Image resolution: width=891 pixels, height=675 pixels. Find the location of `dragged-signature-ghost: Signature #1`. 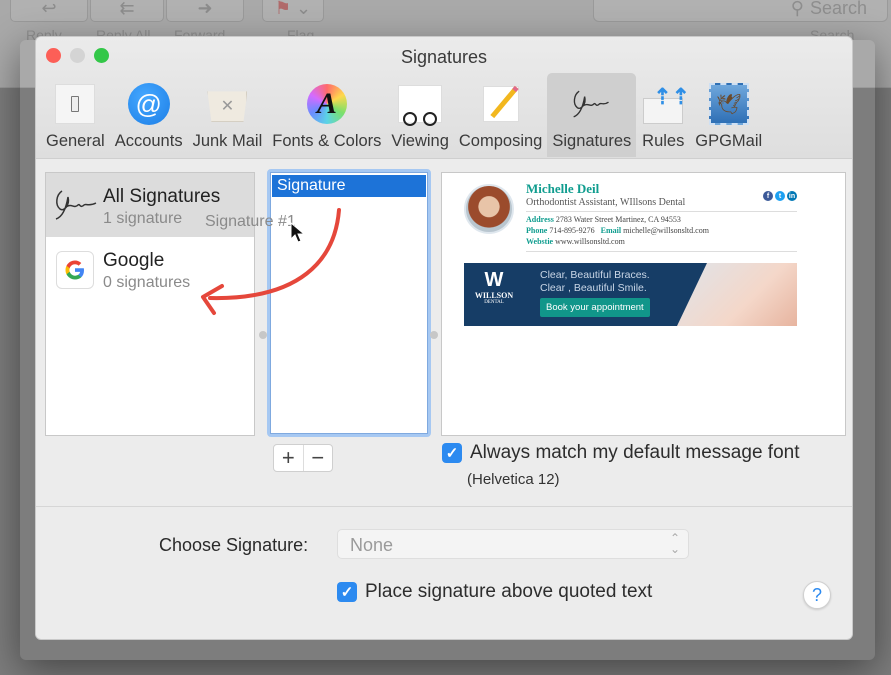

dragged-signature-ghost: Signature #1 is located at coordinates (250, 221).